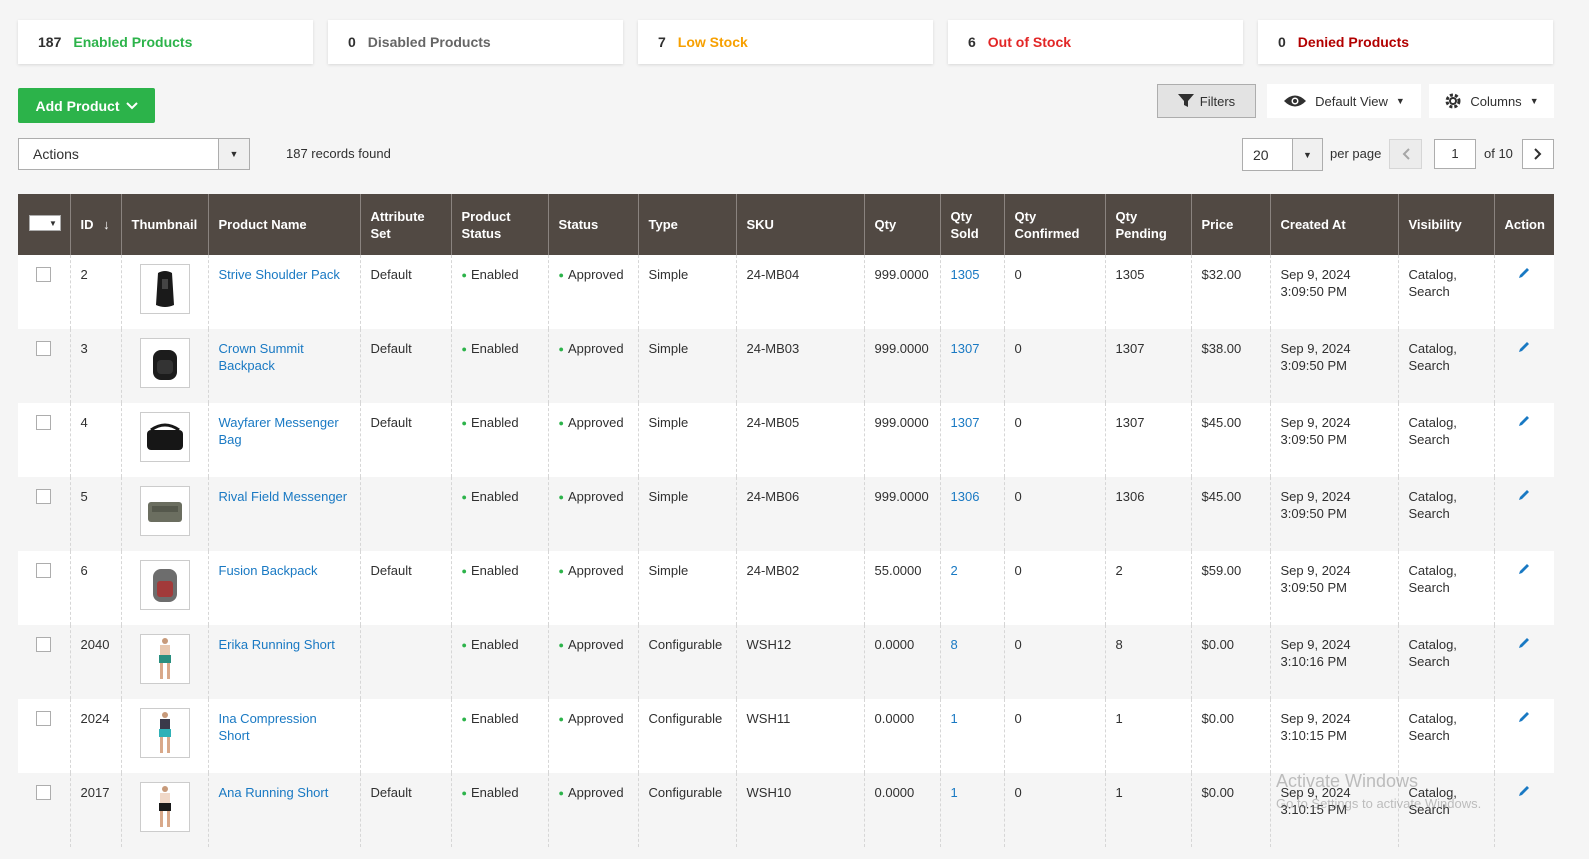 Image resolution: width=1589 pixels, height=859 pixels. I want to click on columns-button: Columns ▼, so click(1491, 101).